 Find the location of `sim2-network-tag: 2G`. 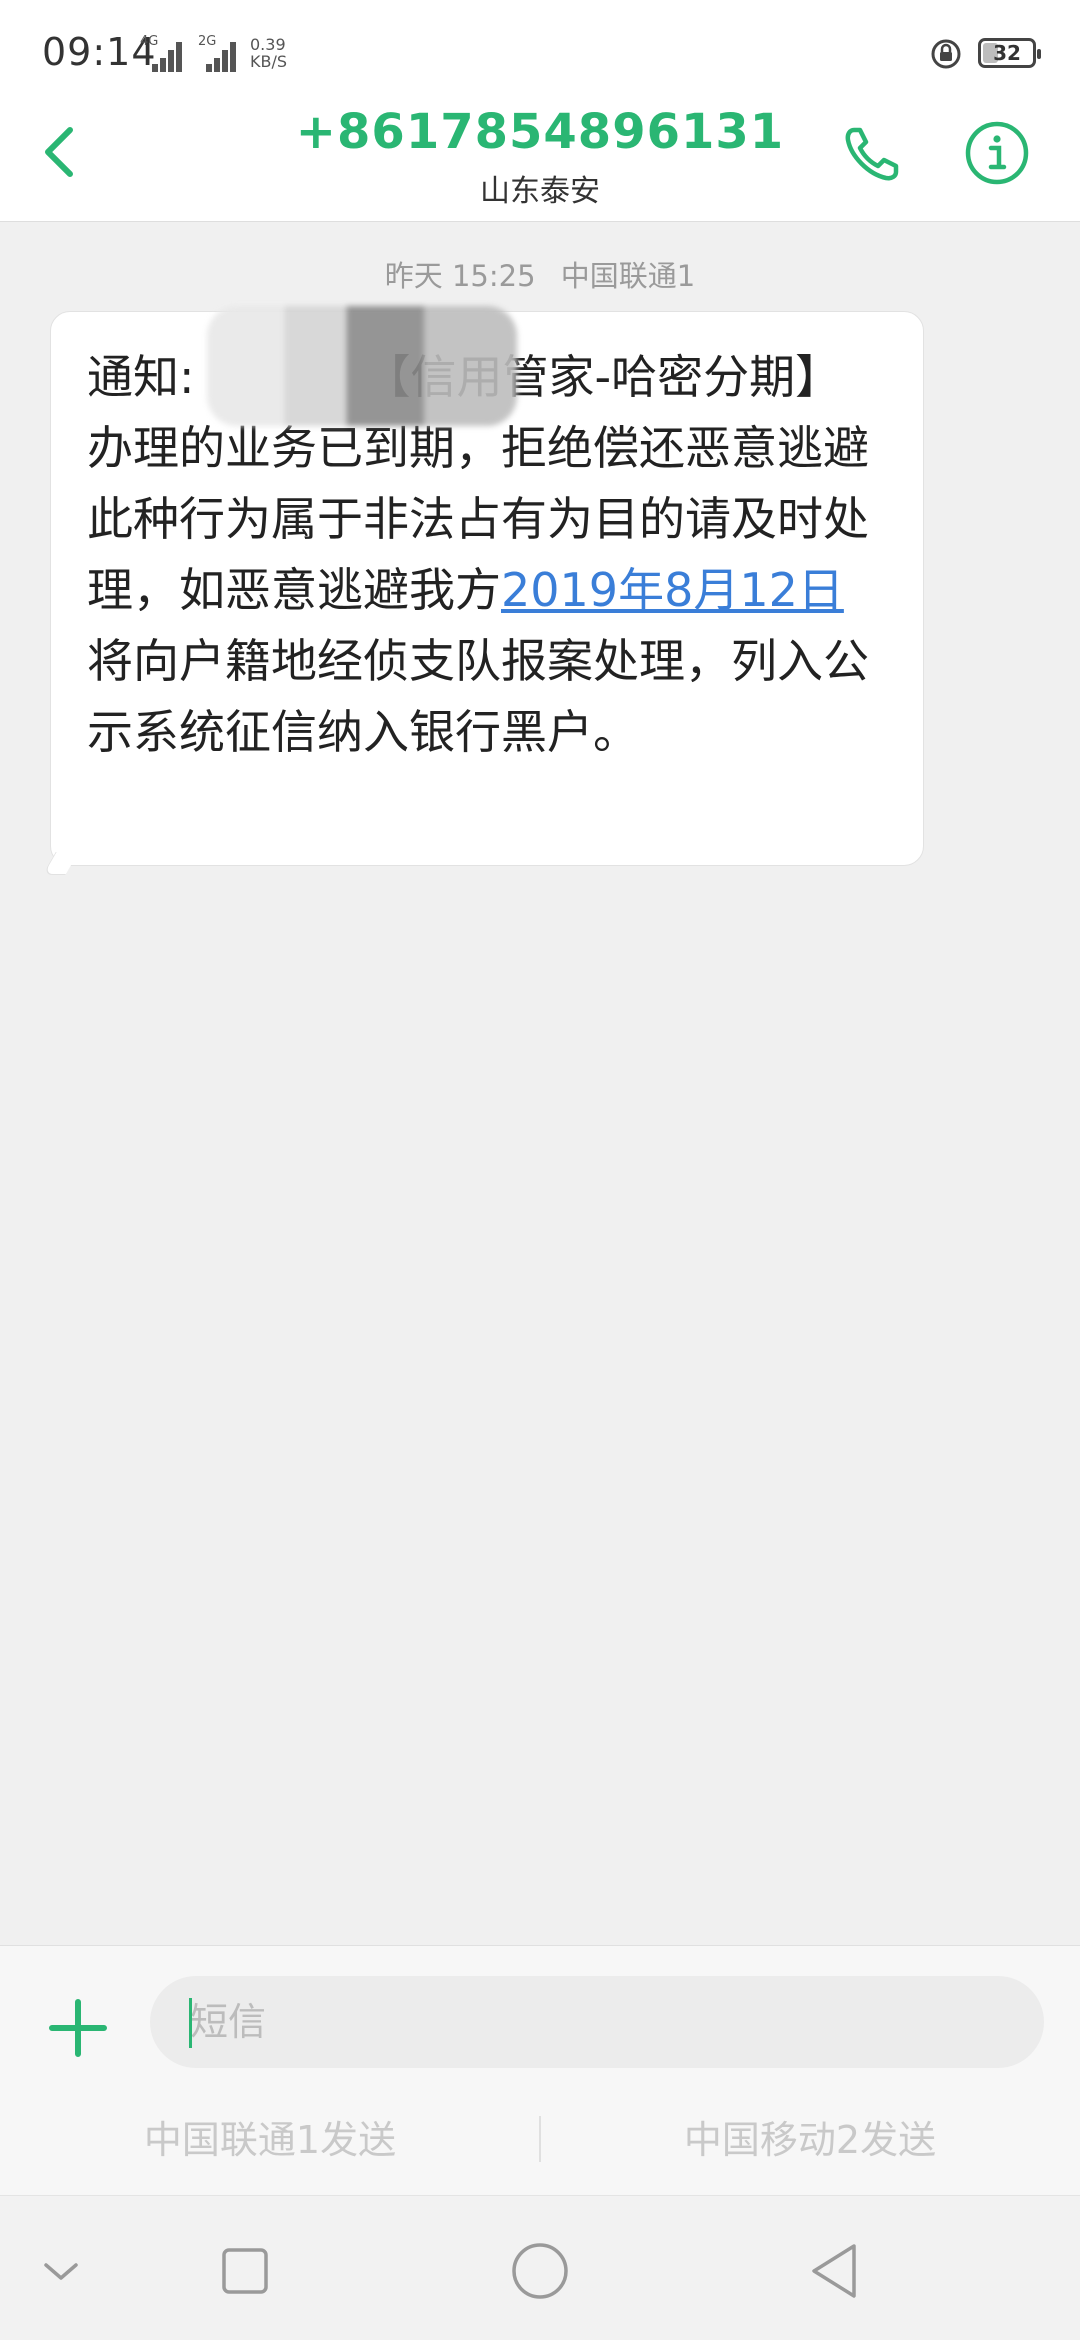

sim2-network-tag: 2G is located at coordinates (207, 41).